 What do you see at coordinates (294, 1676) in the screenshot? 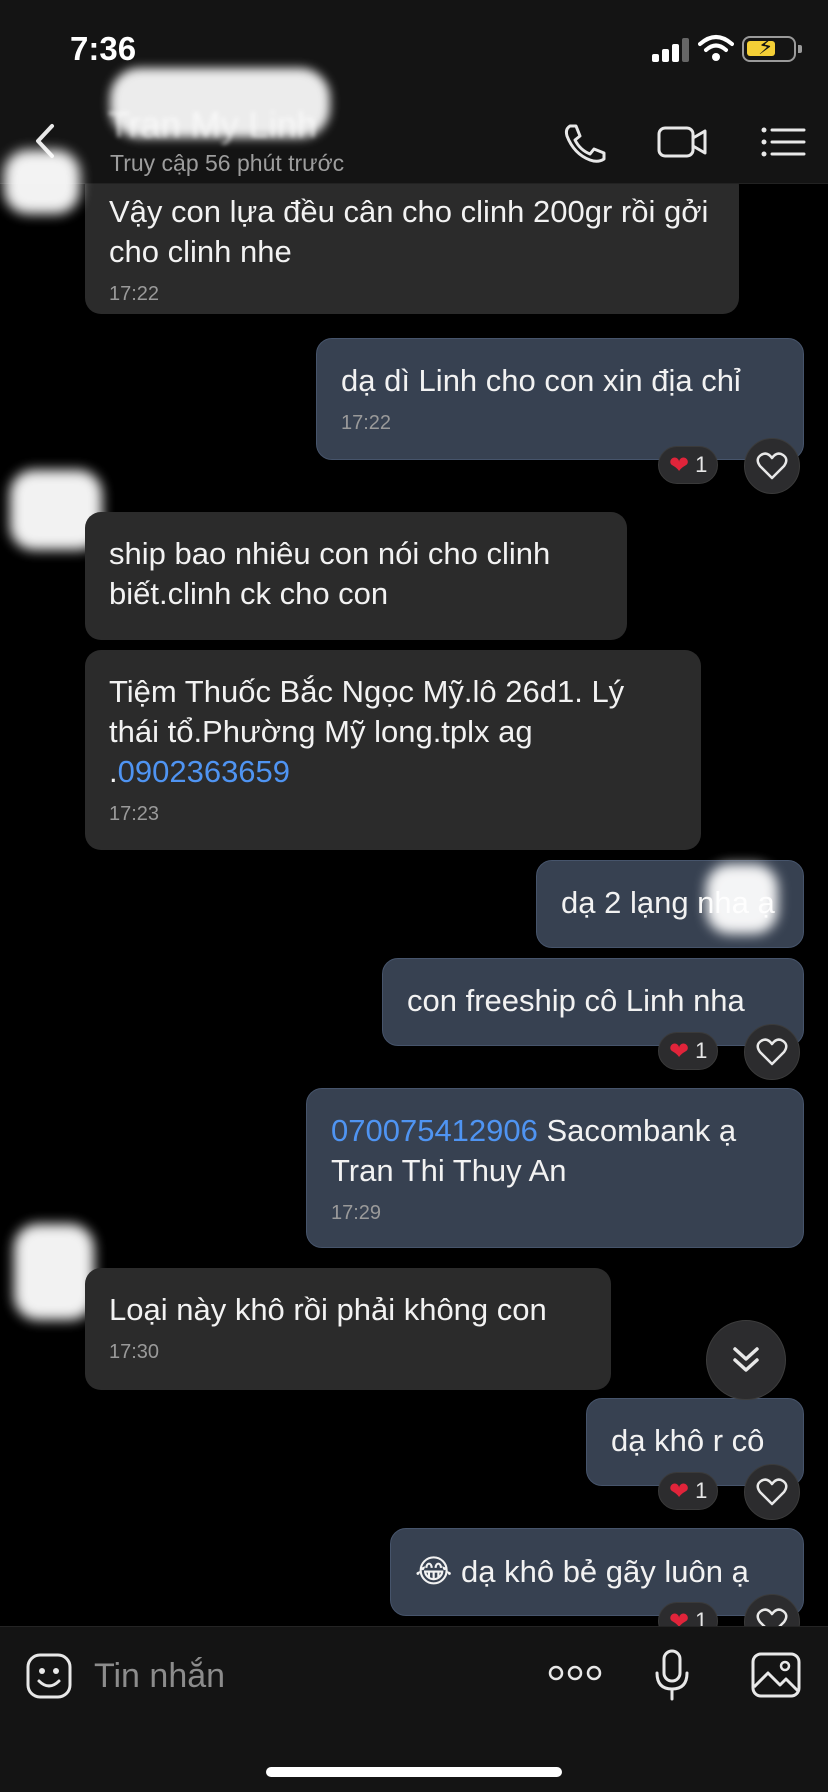
I see `message-input` at bounding box center [294, 1676].